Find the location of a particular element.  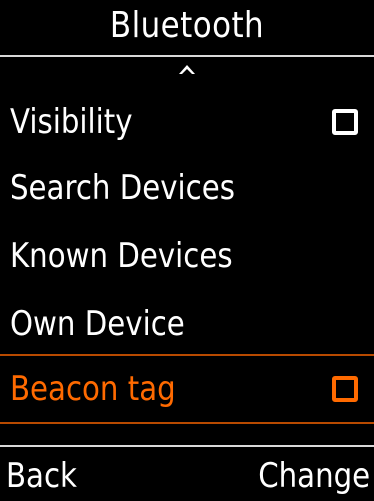

menu-item-label: Search Devices is located at coordinates (122, 188).